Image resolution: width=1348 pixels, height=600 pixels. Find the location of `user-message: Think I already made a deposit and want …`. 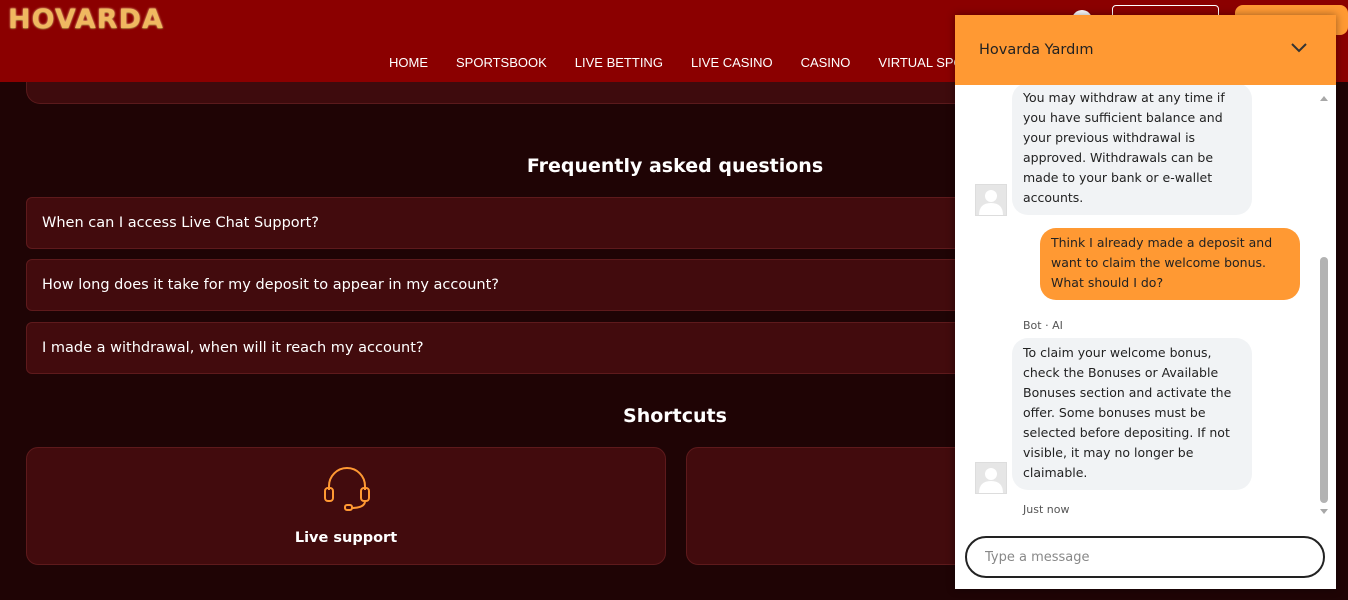

user-message: Think I already made a deposit and want … is located at coordinates (1170, 264).